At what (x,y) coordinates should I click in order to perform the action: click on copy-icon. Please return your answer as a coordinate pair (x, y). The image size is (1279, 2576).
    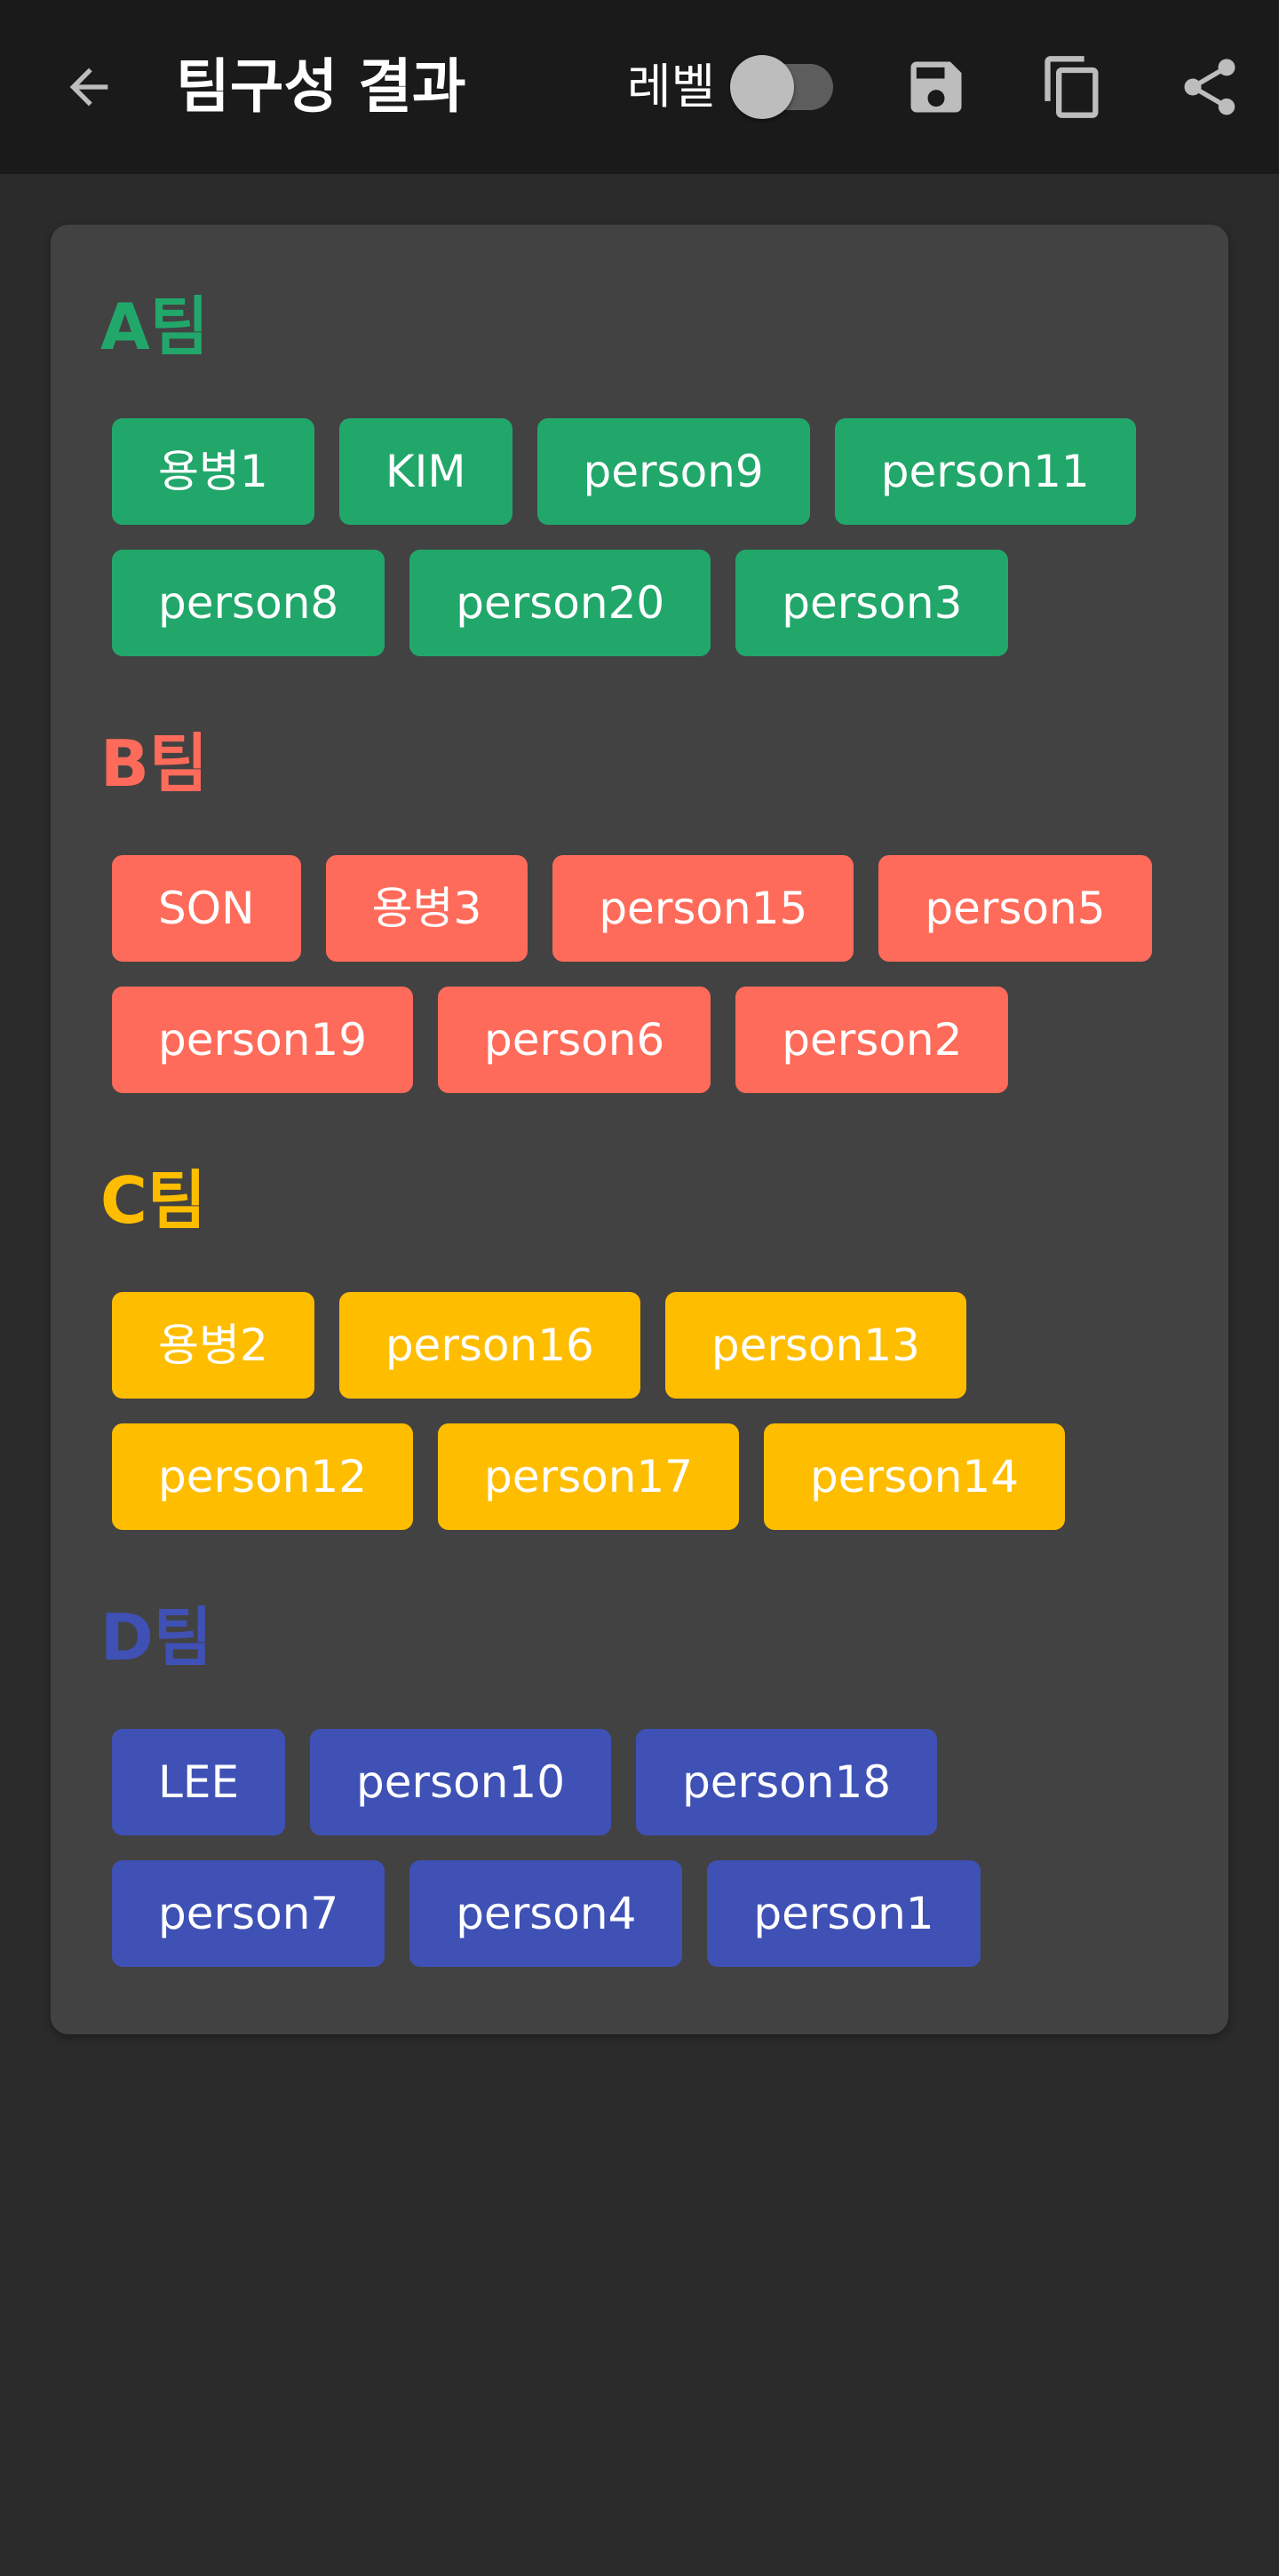
    Looking at the image, I should click on (1072, 87).